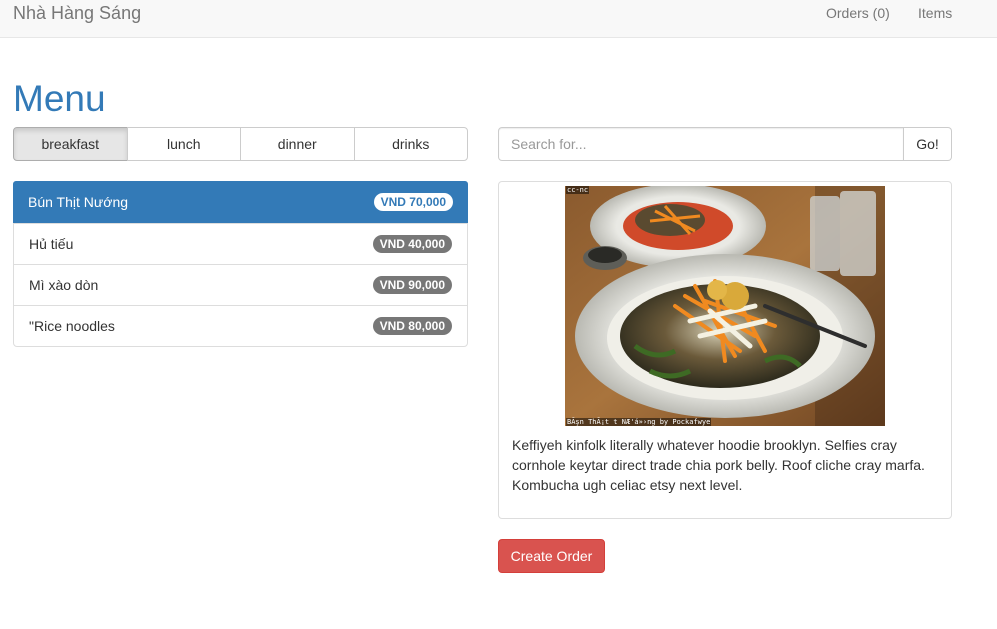 The image size is (997, 629). What do you see at coordinates (498, 19) in the screenshot?
I see `navbar: Nhà Hàng Sáng Orders (0) Items` at bounding box center [498, 19].